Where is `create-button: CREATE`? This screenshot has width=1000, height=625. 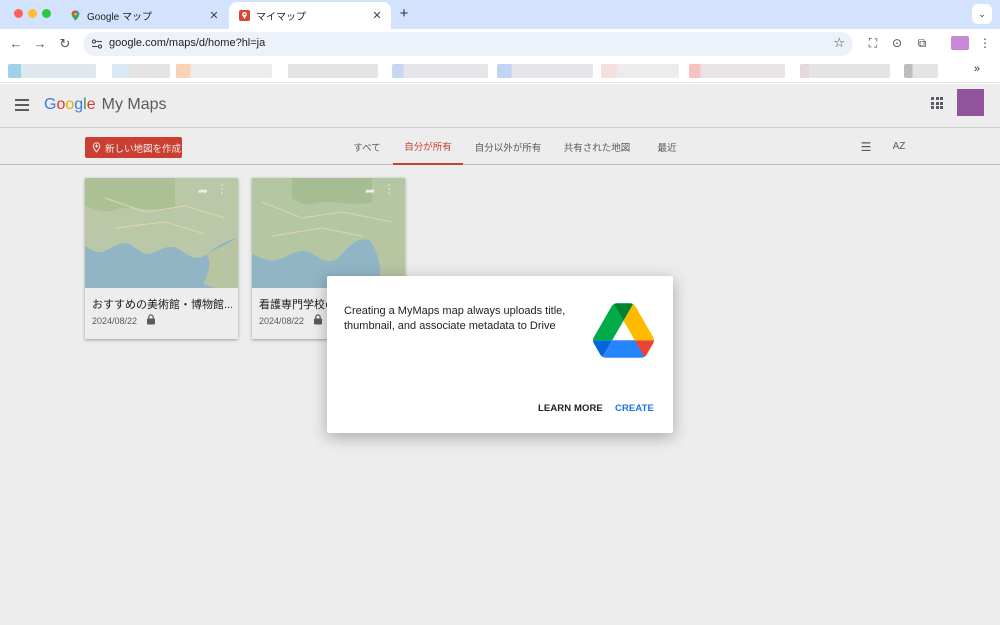
create-button: CREATE is located at coordinates (634, 408).